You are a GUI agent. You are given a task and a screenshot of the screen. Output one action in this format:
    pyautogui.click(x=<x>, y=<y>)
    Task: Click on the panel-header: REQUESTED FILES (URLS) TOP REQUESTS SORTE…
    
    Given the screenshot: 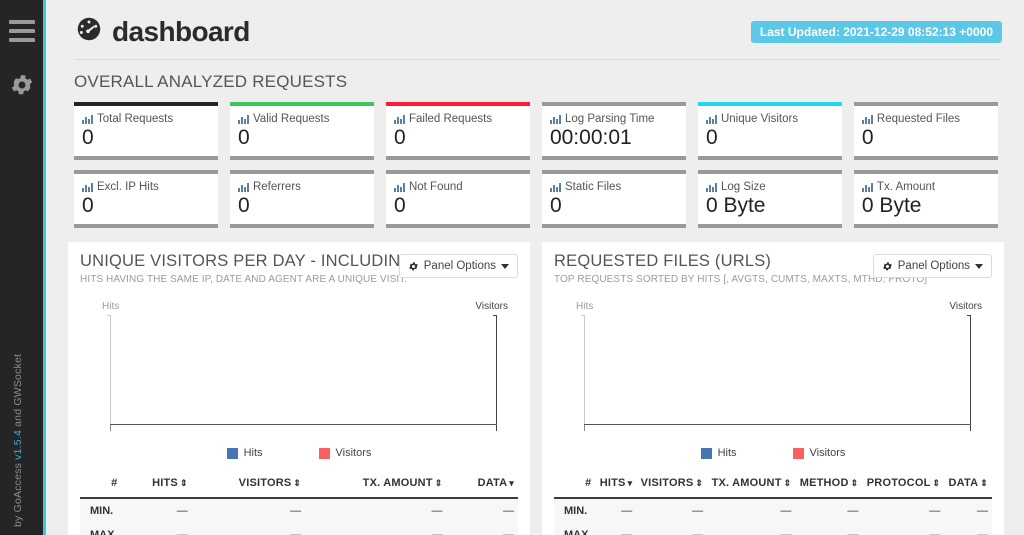 What is the action you would take?
    pyautogui.click(x=773, y=268)
    